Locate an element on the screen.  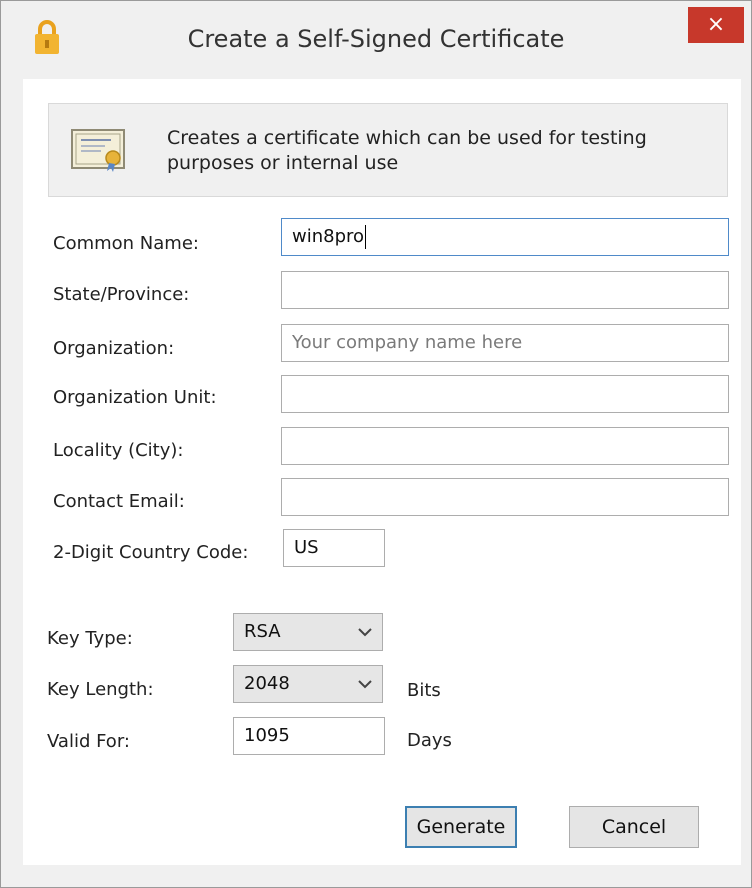
key-length-select: 2048 is located at coordinates (308, 684).